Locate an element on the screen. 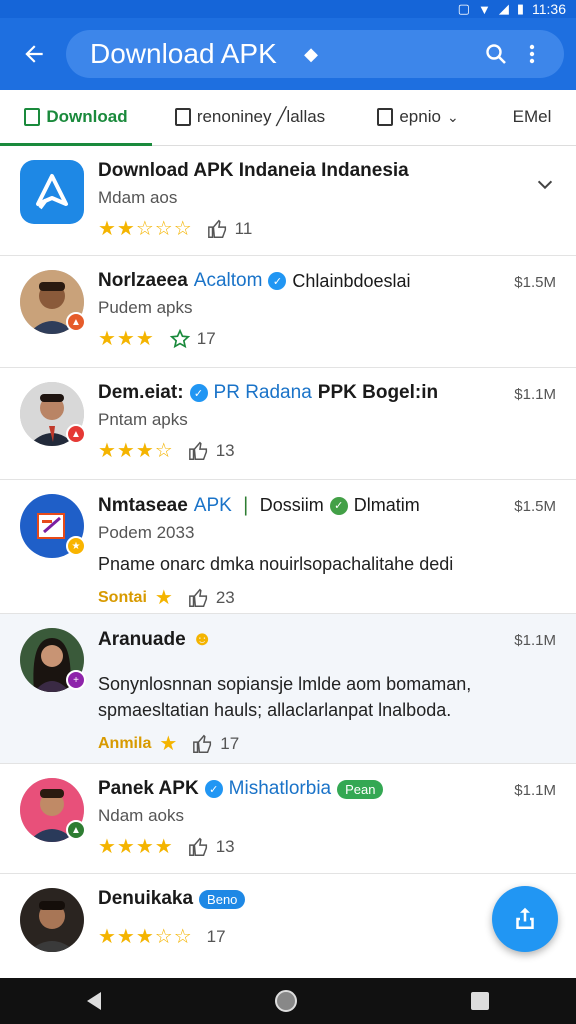  star-icon: ★ is located at coordinates (169, 744).